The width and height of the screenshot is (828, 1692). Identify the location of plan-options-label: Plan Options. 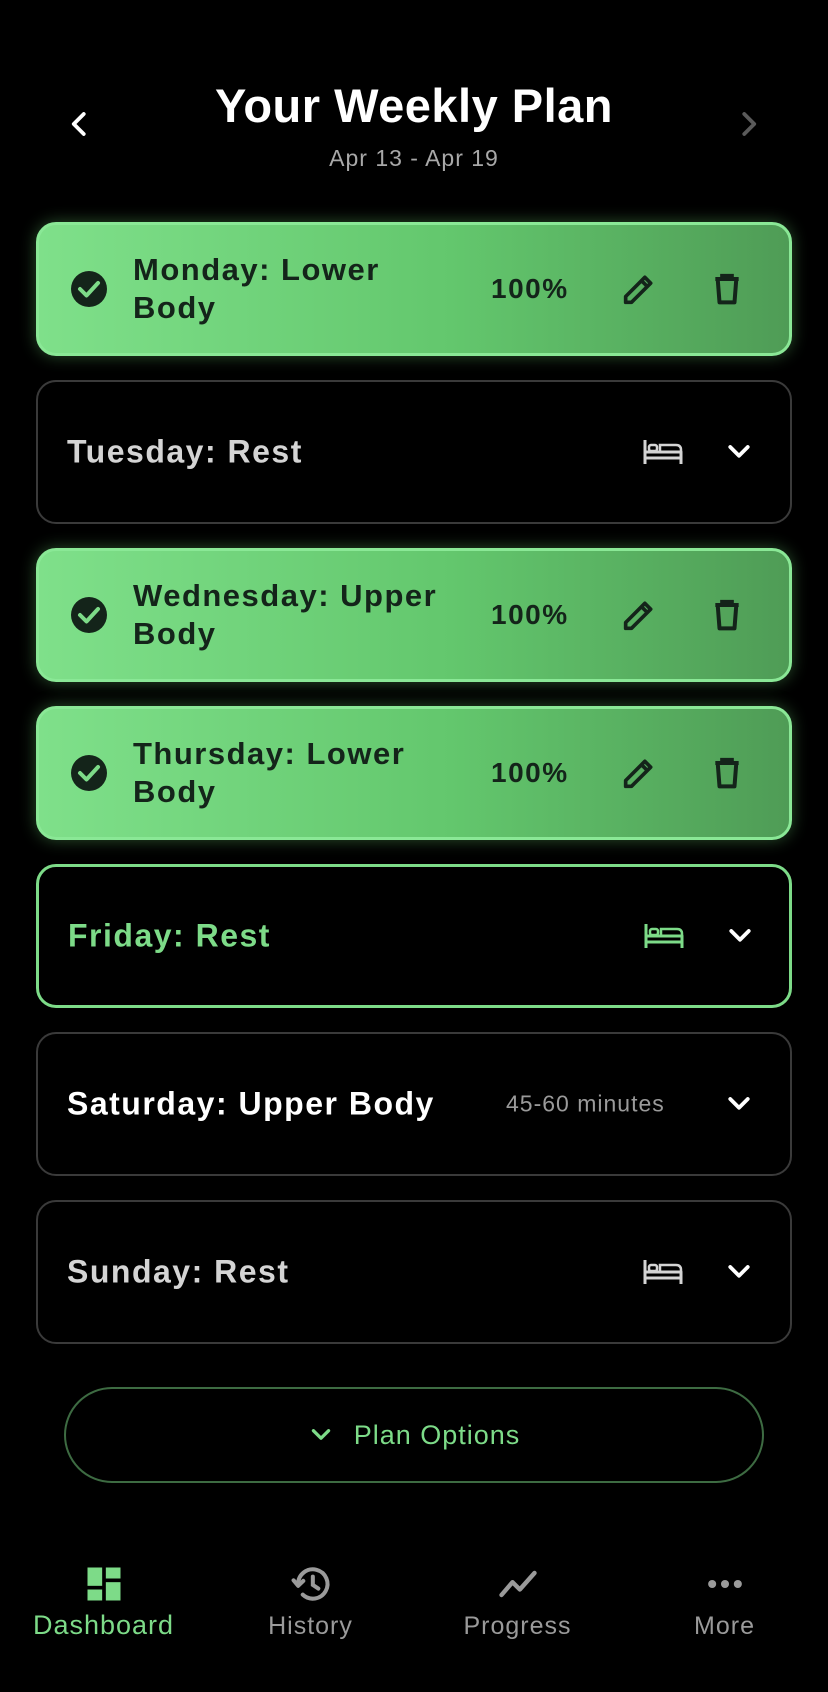
(437, 1434).